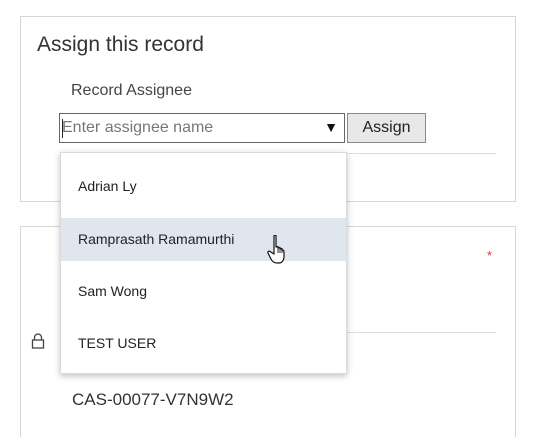 Image resolution: width=535 pixels, height=437 pixels. What do you see at coordinates (386, 128) in the screenshot?
I see `assign-button: Assign` at bounding box center [386, 128].